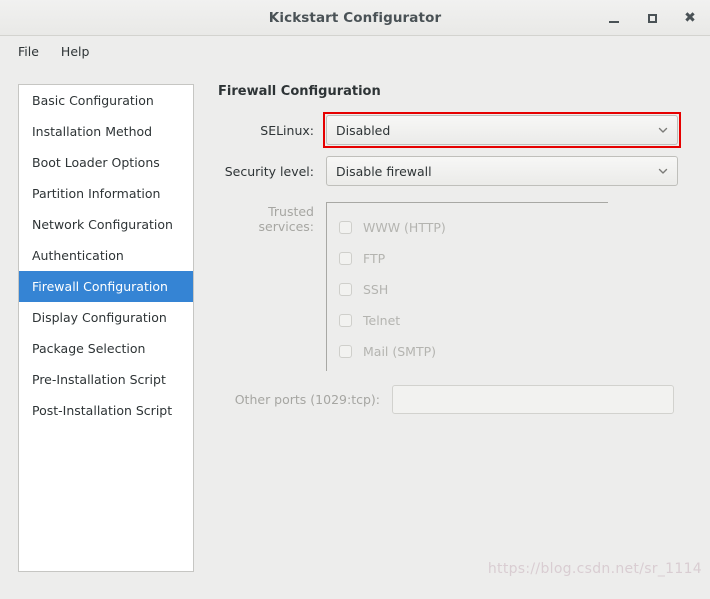 The height and width of the screenshot is (599, 710). Describe the element at coordinates (106, 255) in the screenshot. I see `sidebar-item-authentication: Authentication` at that location.